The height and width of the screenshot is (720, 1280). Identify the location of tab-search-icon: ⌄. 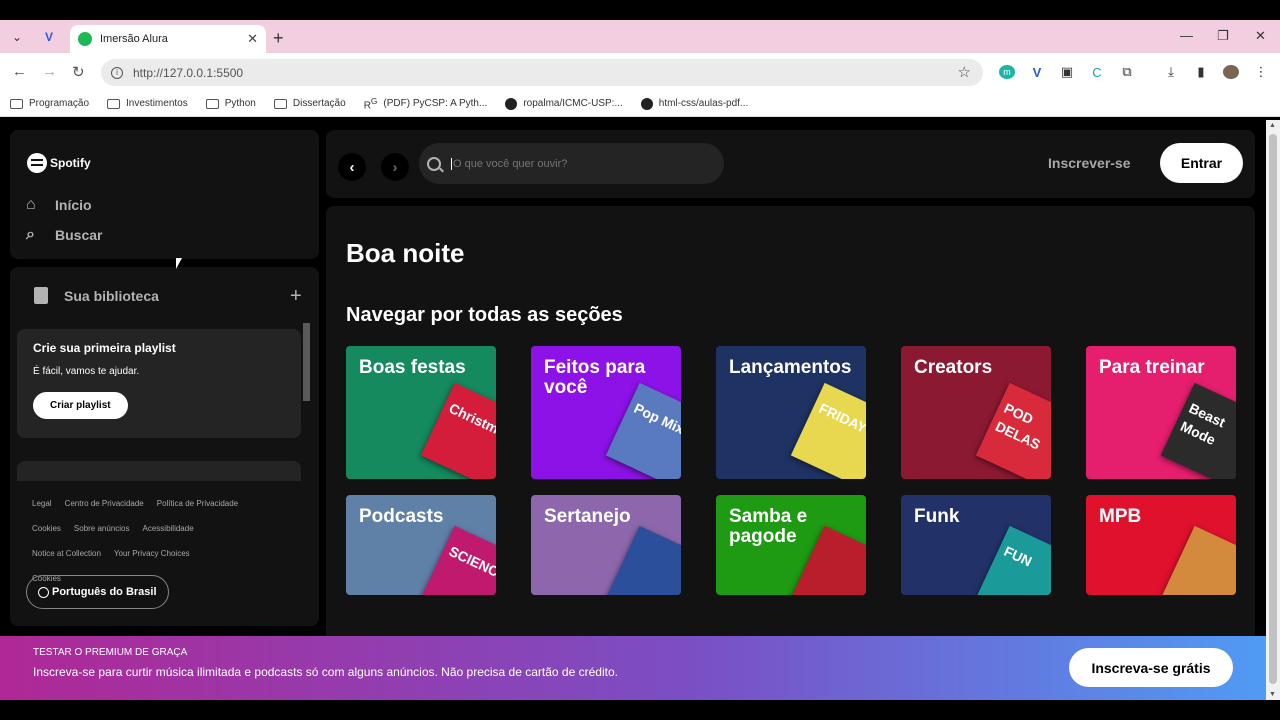
(17, 37).